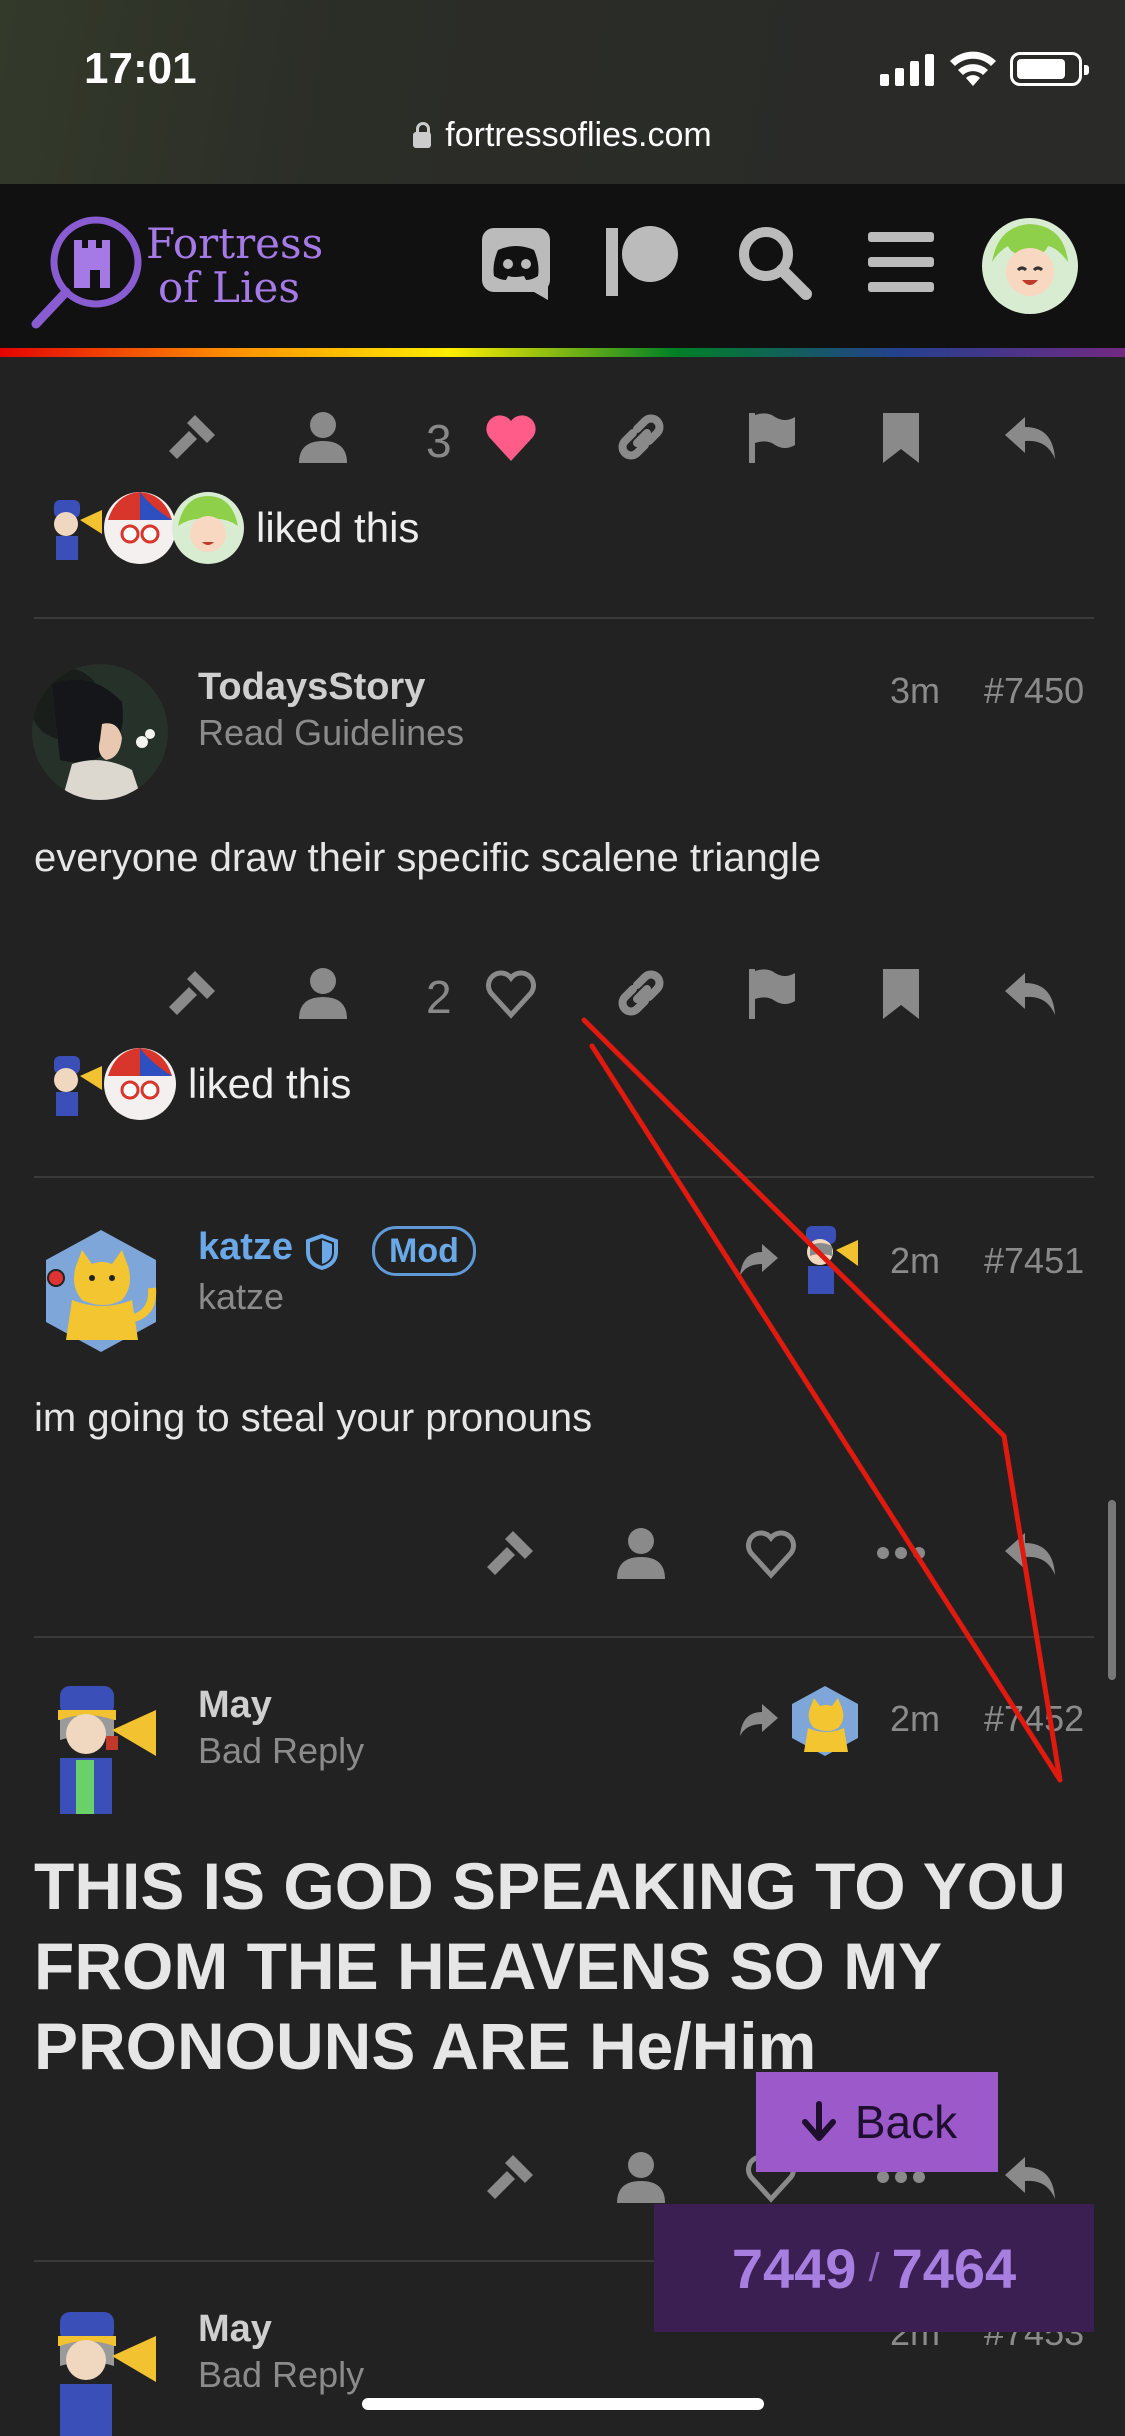  What do you see at coordinates (973, 68) in the screenshot?
I see `wifi-icon` at bounding box center [973, 68].